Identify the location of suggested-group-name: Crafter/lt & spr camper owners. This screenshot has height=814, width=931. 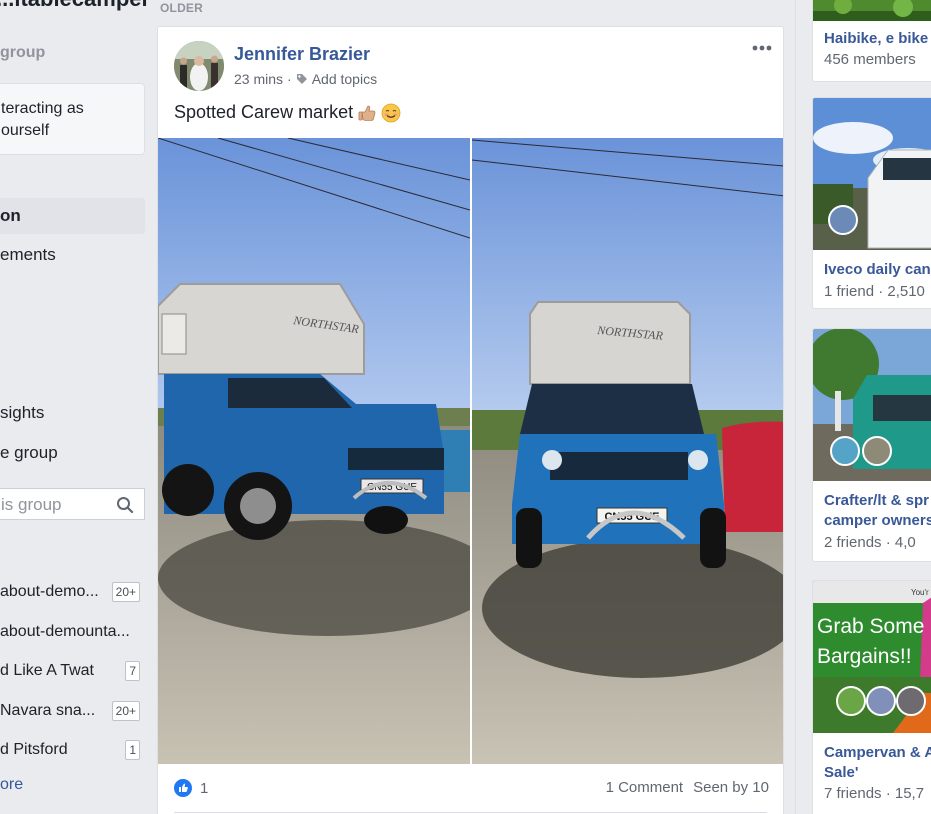
(877, 511).